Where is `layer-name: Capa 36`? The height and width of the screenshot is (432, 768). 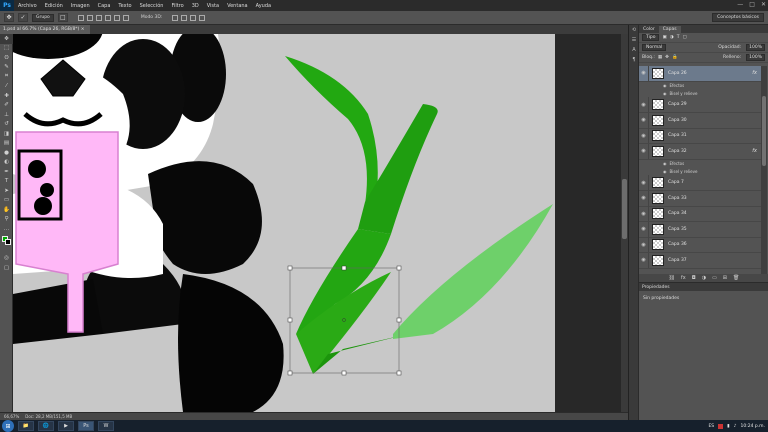 layer-name: Capa 36 is located at coordinates (677, 244).